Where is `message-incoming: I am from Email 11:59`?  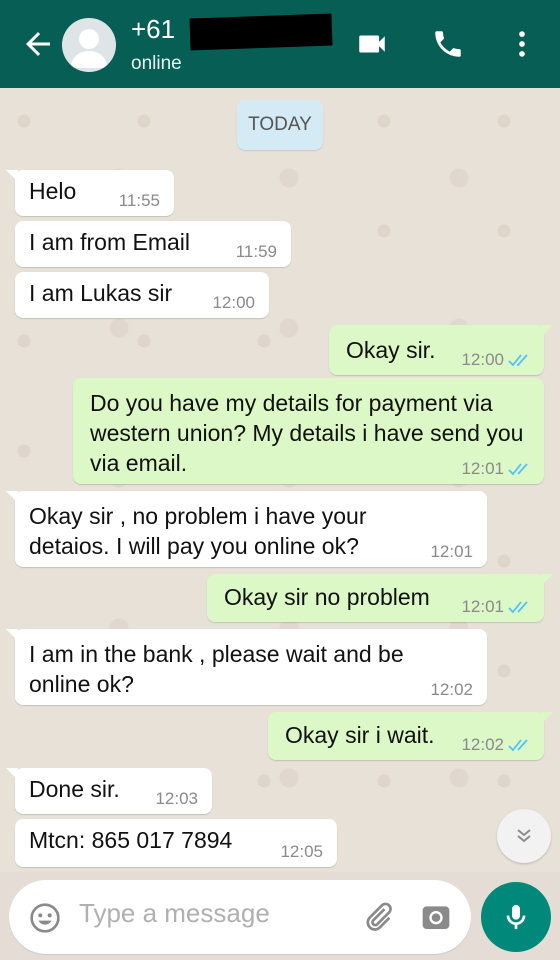 message-incoming: I am from Email 11:59 is located at coordinates (153, 244).